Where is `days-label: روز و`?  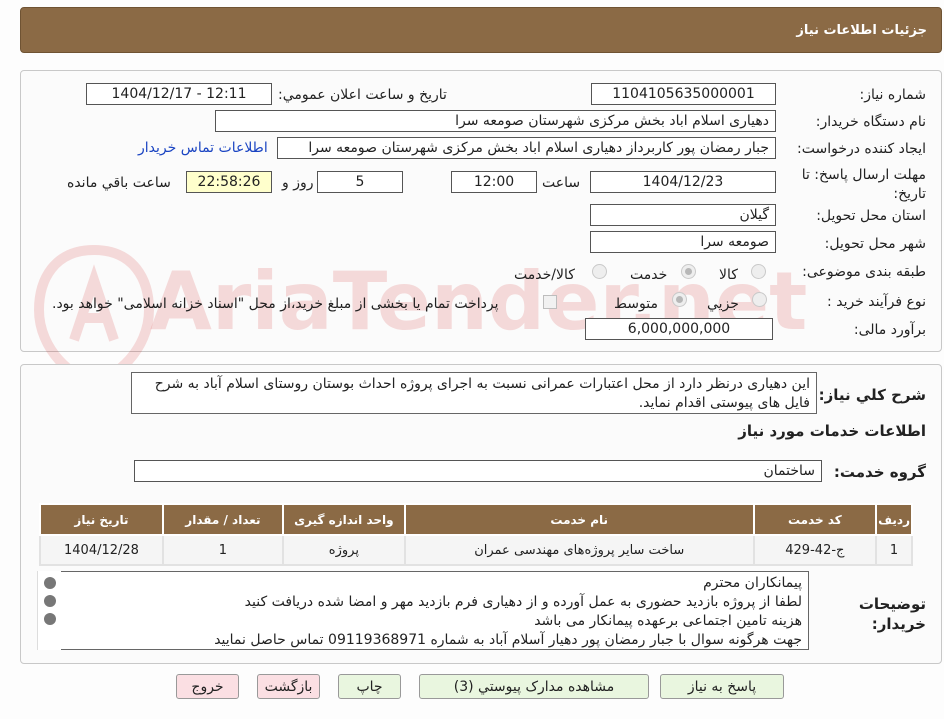
days-label: روز و is located at coordinates (298, 183).